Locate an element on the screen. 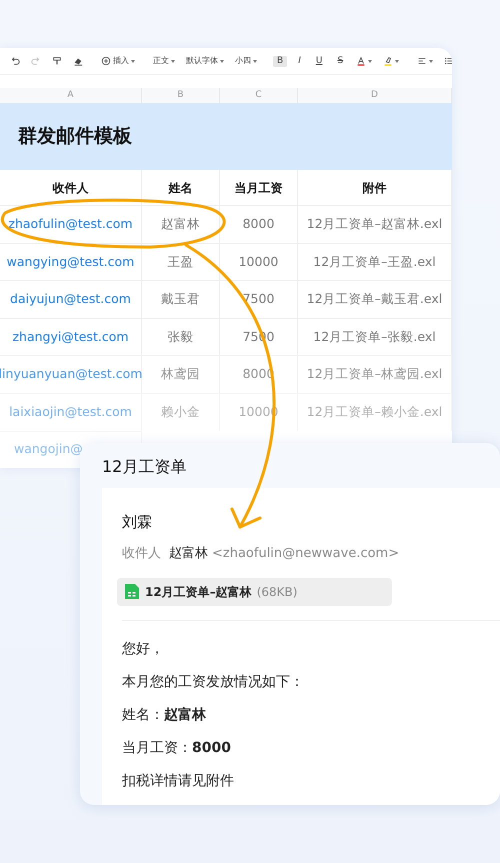 Image resolution: width=500 pixels, height=863 pixels. column-header: 附件 is located at coordinates (374, 188).